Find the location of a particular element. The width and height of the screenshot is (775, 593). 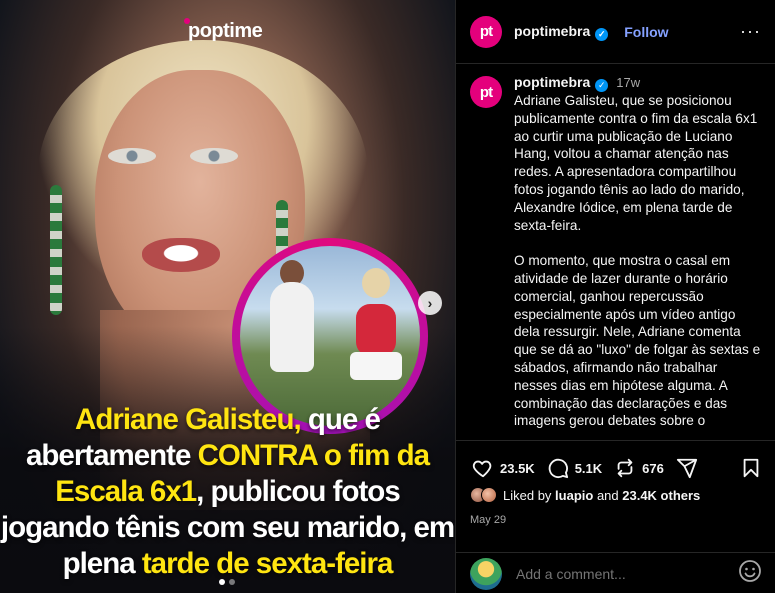

liked-by-and: and is located at coordinates (608, 495).